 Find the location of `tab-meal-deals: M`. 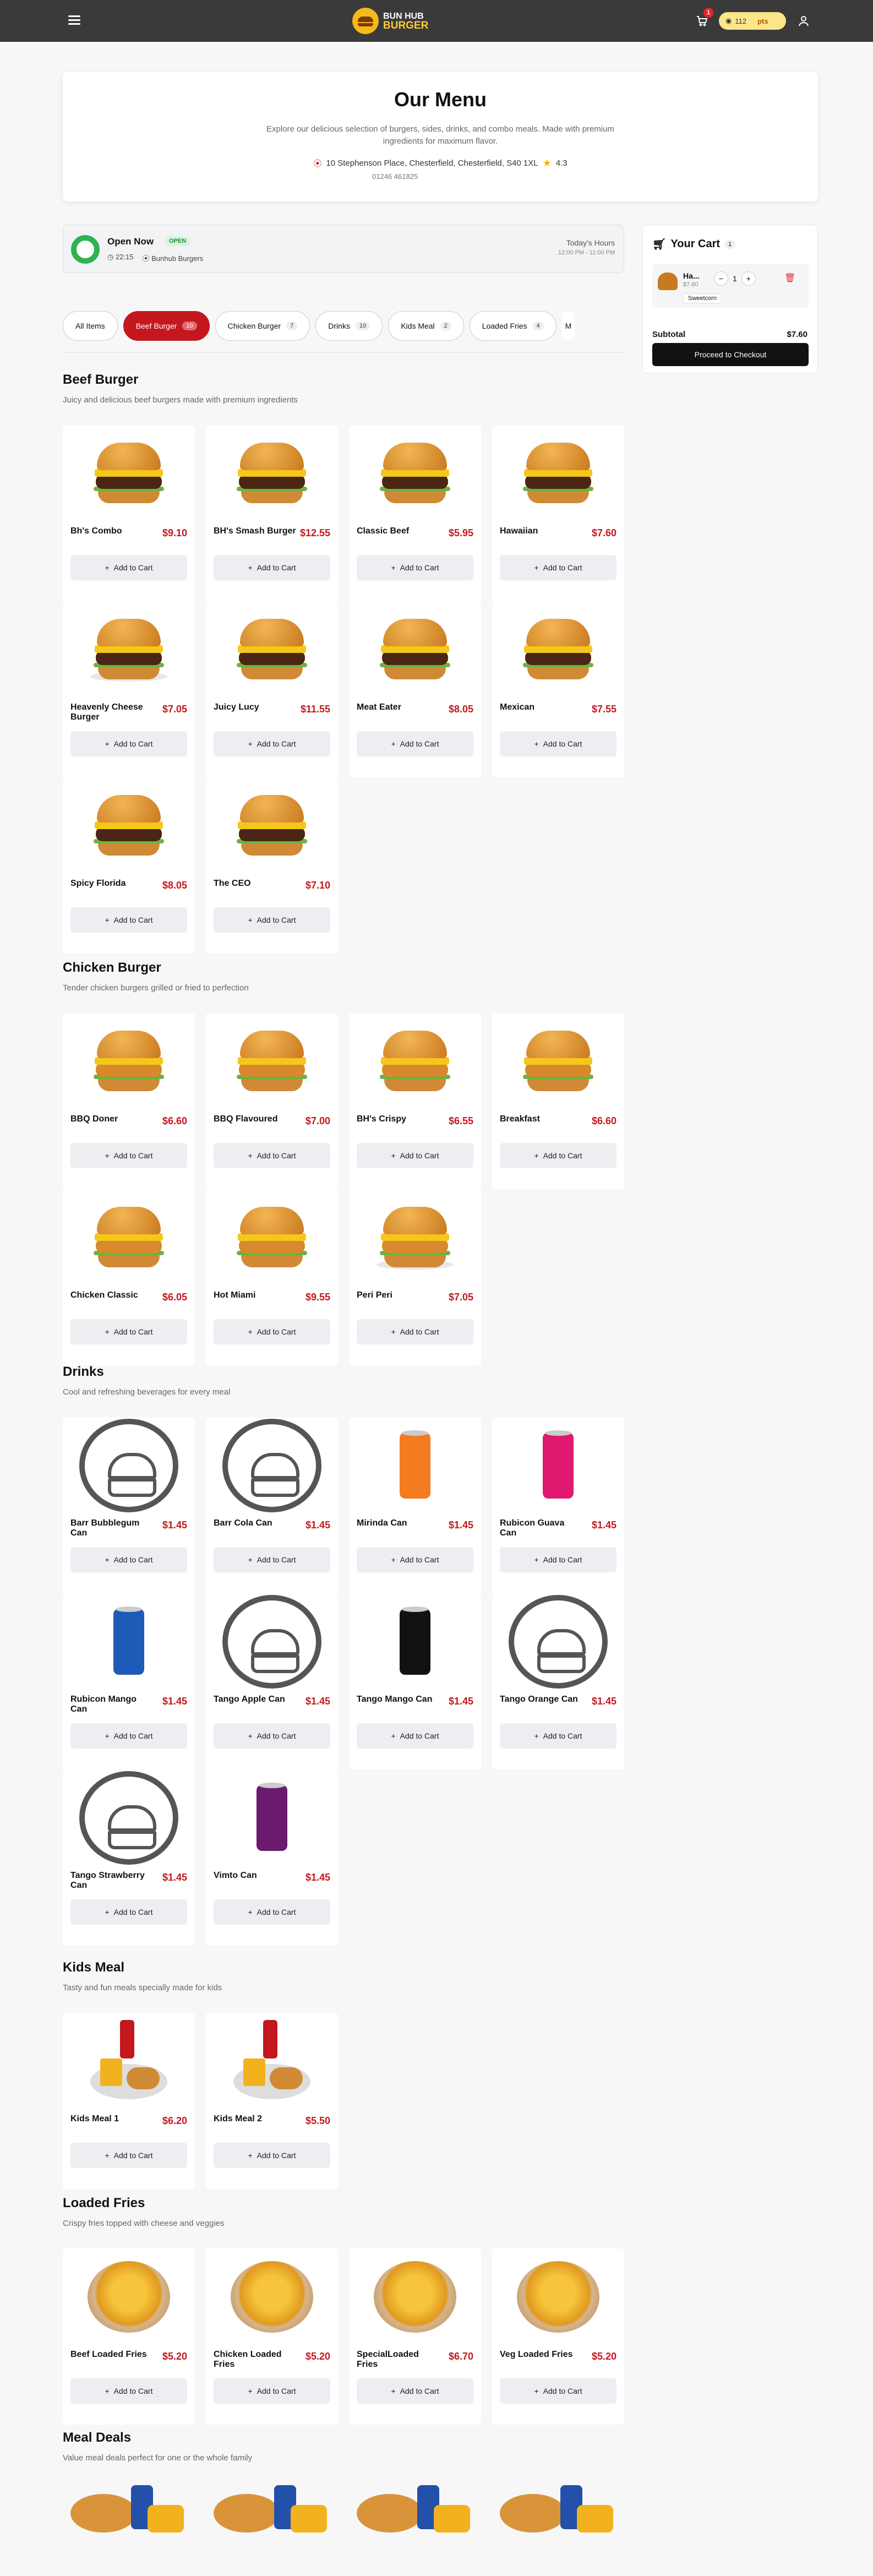

tab-meal-deals: M is located at coordinates (568, 326).